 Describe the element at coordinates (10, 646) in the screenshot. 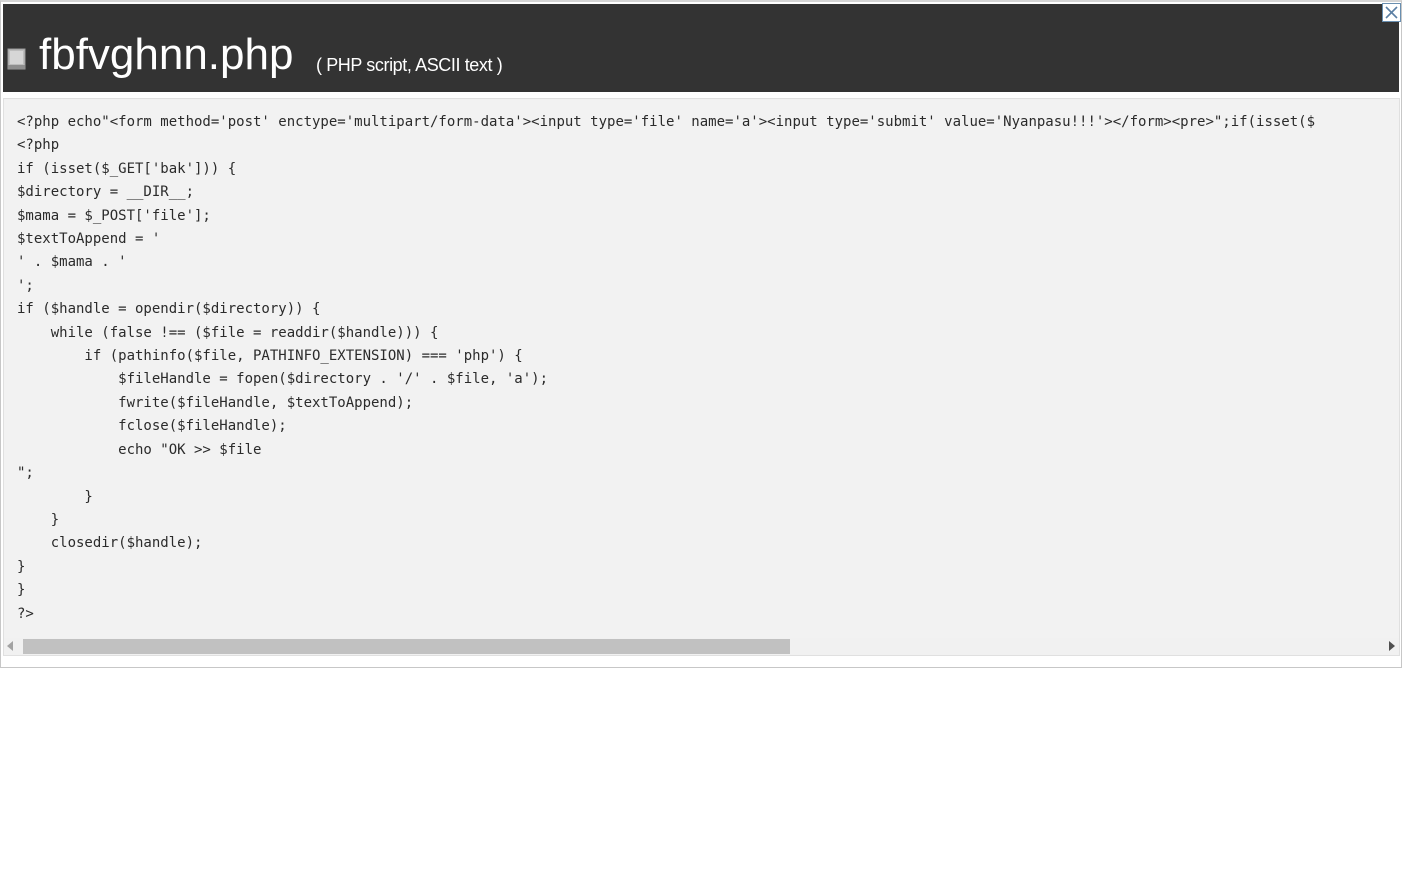

I see `scroll-left-arrow-icon` at that location.